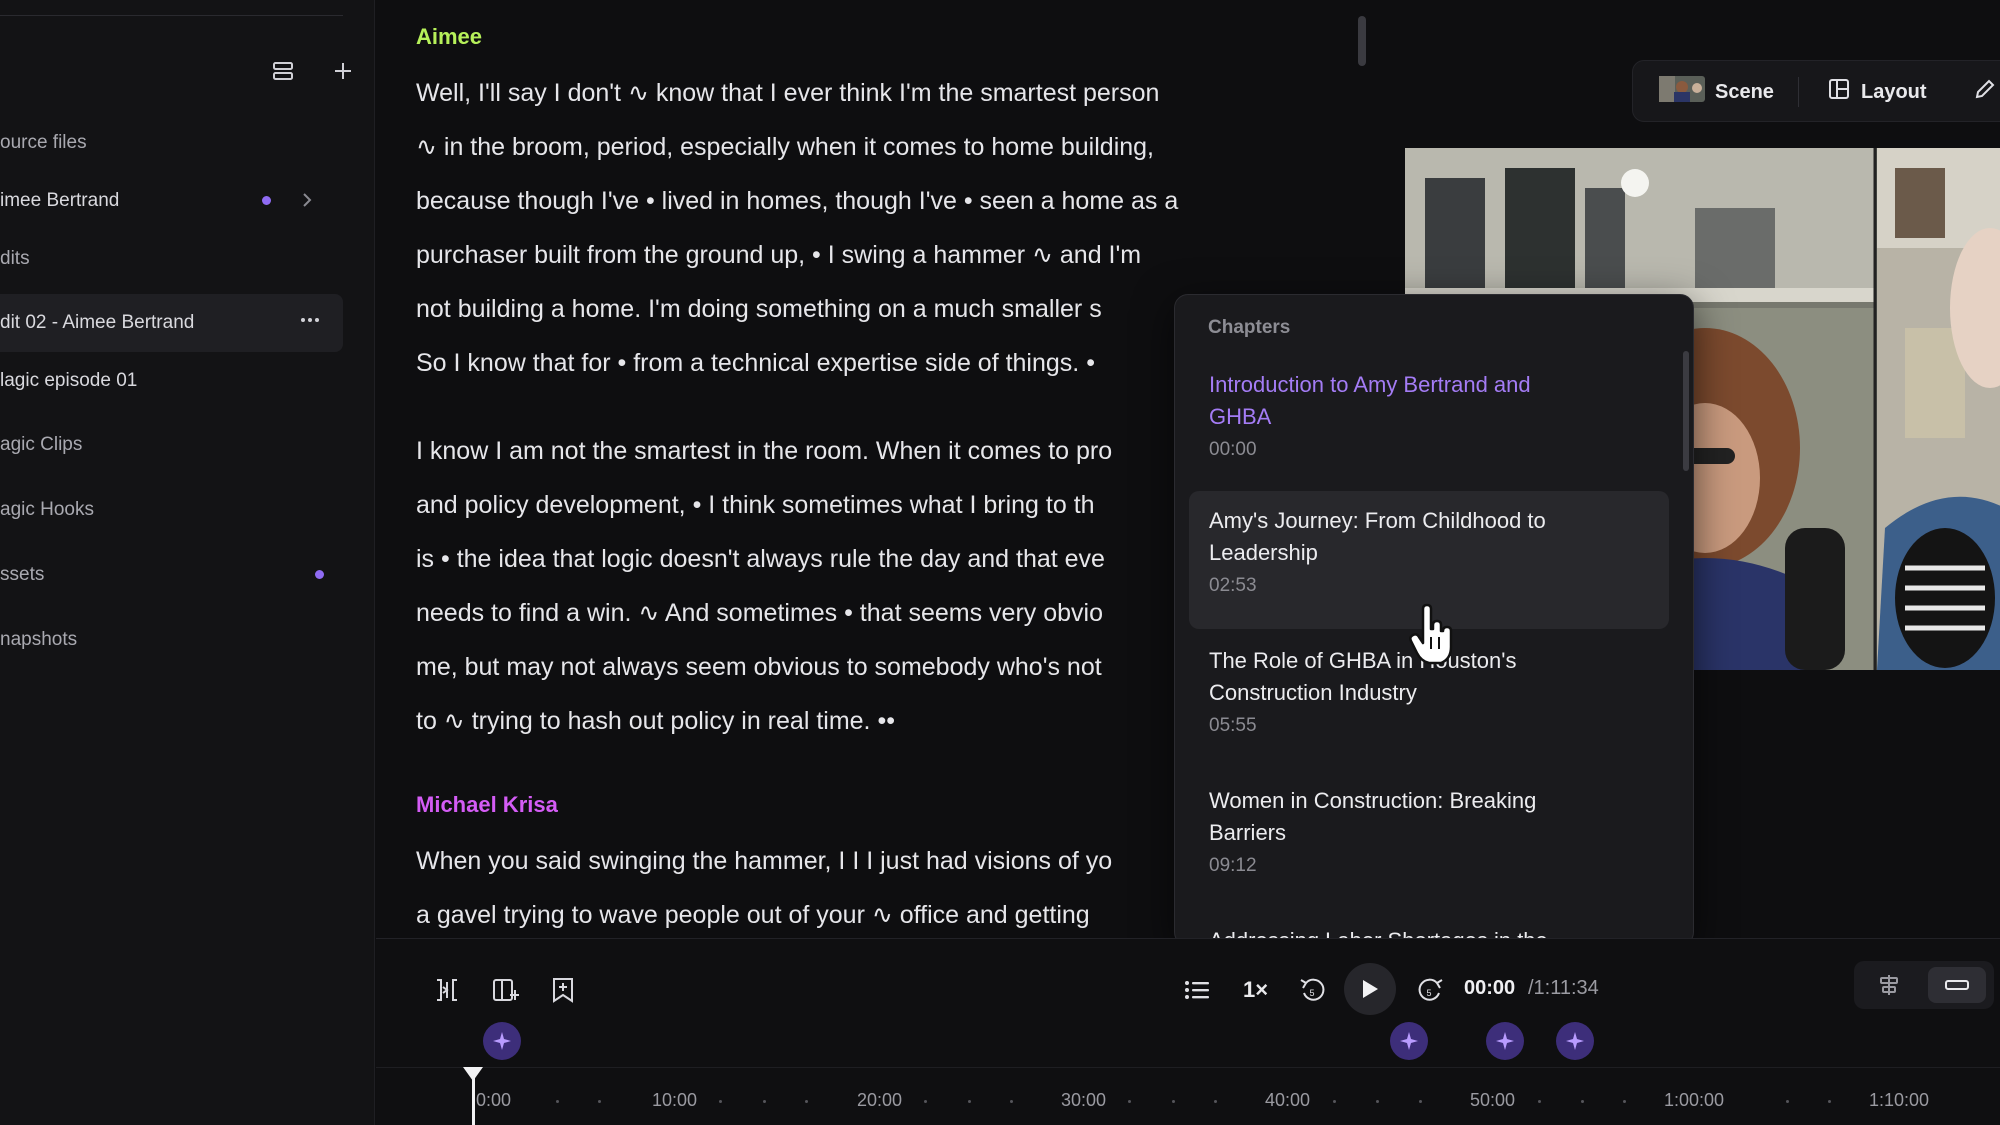 This screenshot has width=2000, height=1125. What do you see at coordinates (1744, 91) in the screenshot?
I see `scene-label: Scene` at bounding box center [1744, 91].